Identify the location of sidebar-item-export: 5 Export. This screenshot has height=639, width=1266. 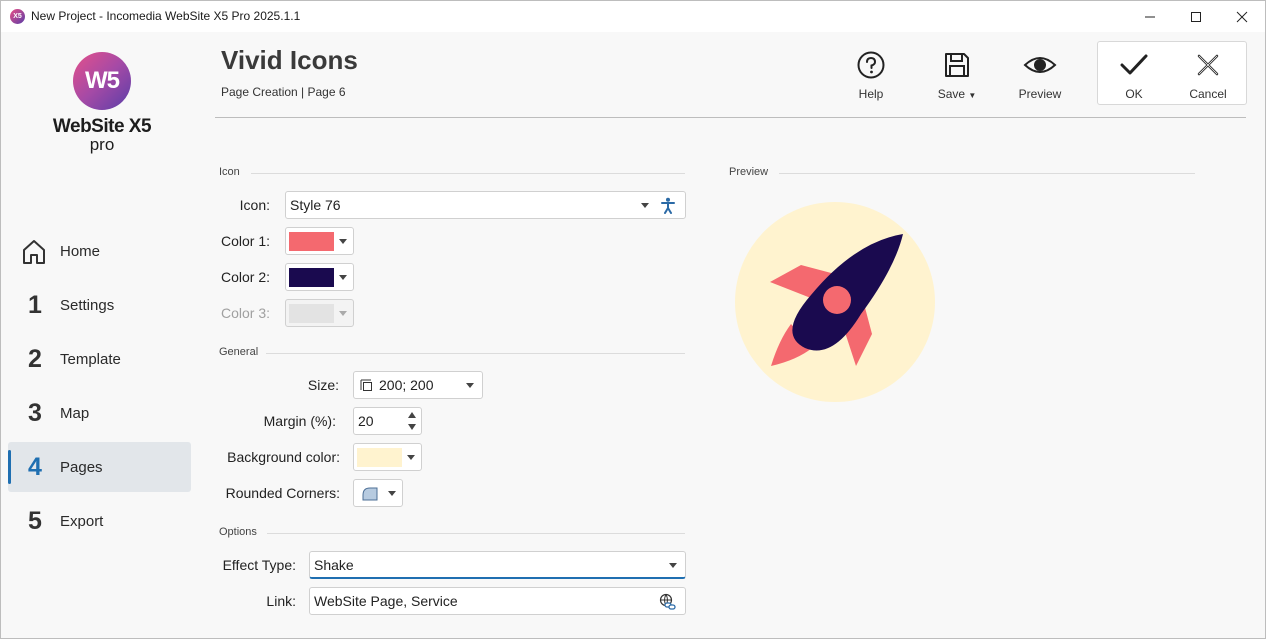
(99, 521).